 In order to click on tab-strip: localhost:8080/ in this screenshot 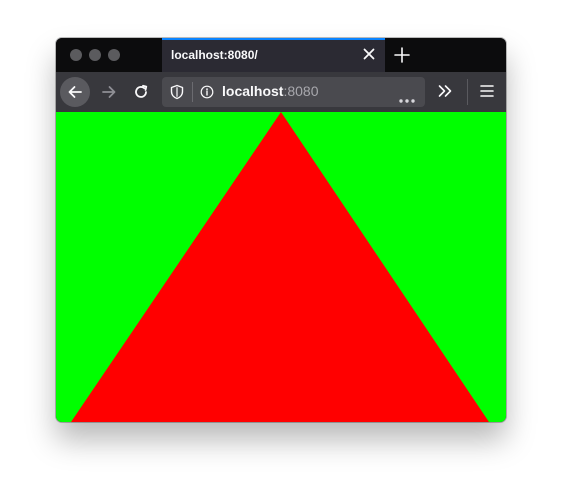, I will do `click(281, 55)`.